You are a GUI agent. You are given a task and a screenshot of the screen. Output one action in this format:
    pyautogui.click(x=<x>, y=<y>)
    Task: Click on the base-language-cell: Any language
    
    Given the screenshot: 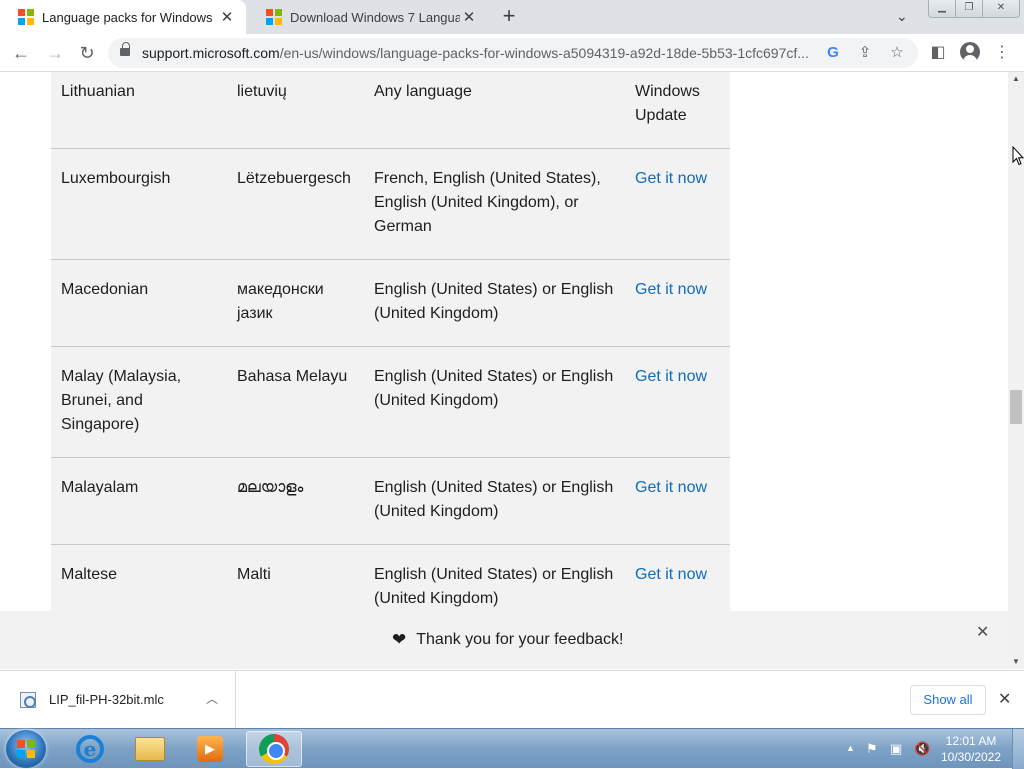 What is the action you would take?
    pyautogui.click(x=494, y=110)
    